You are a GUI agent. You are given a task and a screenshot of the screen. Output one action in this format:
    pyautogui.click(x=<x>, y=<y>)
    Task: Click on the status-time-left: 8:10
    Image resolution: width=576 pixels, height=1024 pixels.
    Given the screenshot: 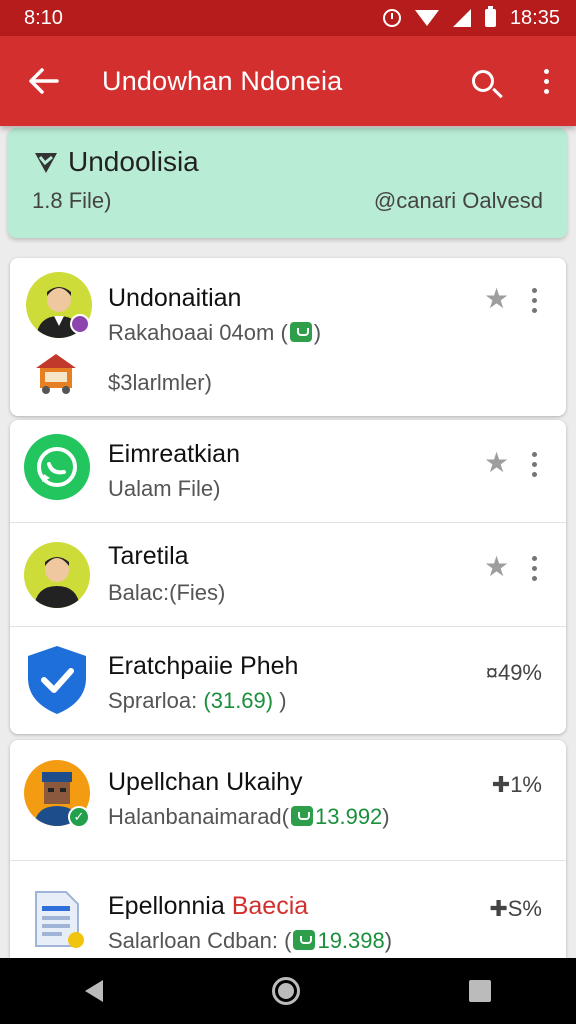 What is the action you would take?
    pyautogui.click(x=43, y=17)
    